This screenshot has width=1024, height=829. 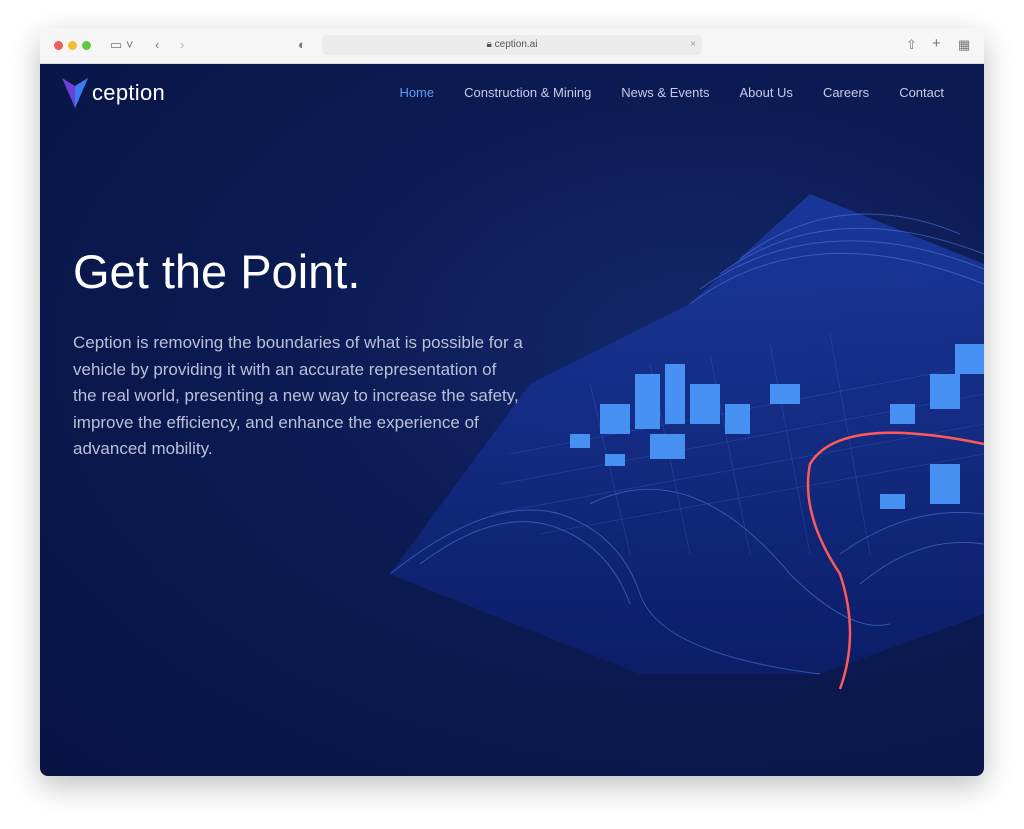 What do you see at coordinates (86, 45) in the screenshot?
I see `maximize-window-button` at bounding box center [86, 45].